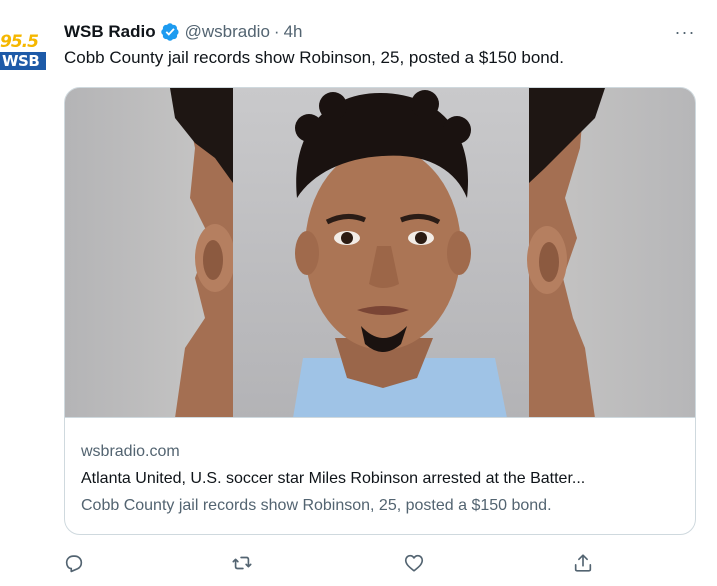 Image resolution: width=717 pixels, height=586 pixels. I want to click on handle: @wsbradio, so click(227, 32).